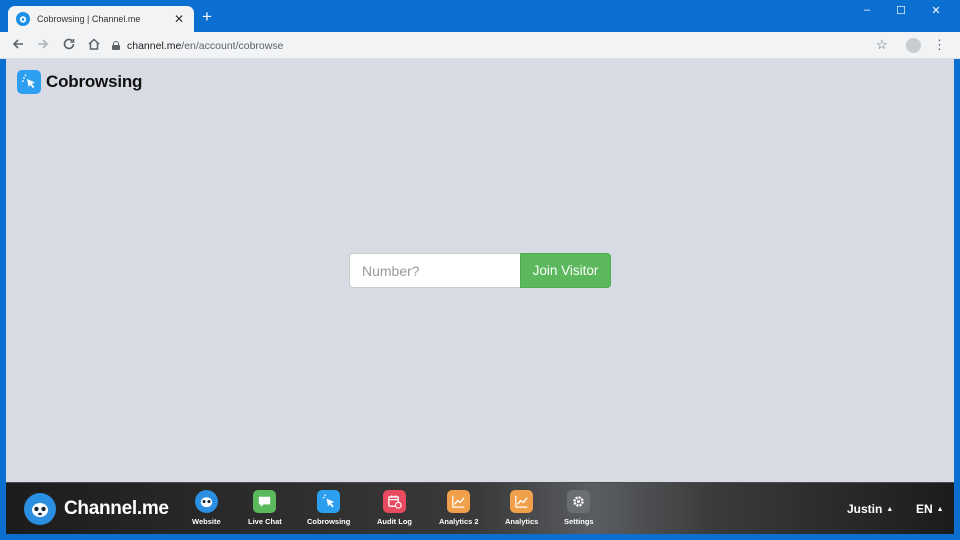  What do you see at coordinates (901, 10) in the screenshot?
I see `maximize-button: ☐` at bounding box center [901, 10].